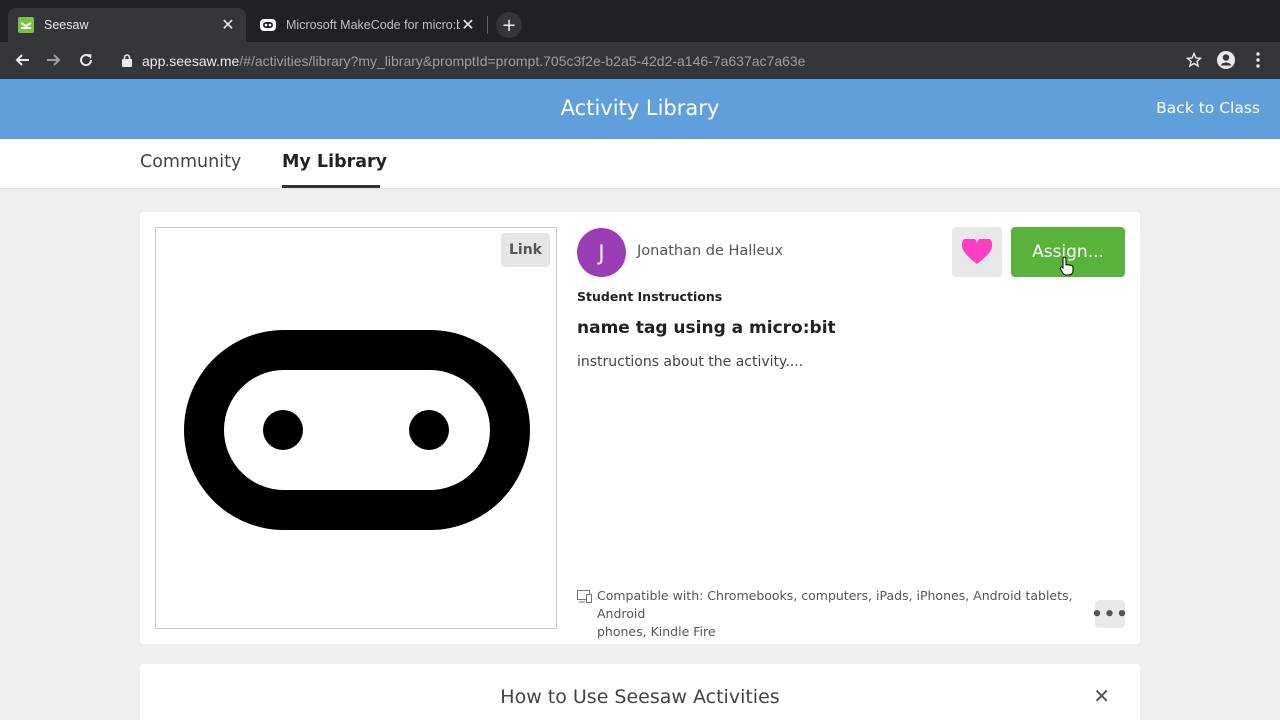 This screenshot has width=1280, height=720. What do you see at coordinates (127, 25) in the screenshot?
I see `browser-tab-seesaw: Seesaw ✕` at bounding box center [127, 25].